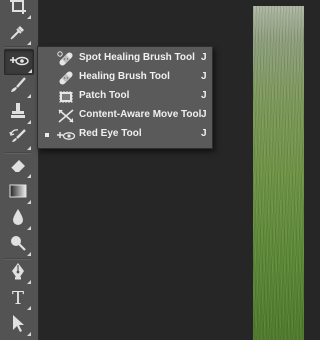 This screenshot has width=320, height=340. I want to click on eyedropper-icon, so click(18, 34).